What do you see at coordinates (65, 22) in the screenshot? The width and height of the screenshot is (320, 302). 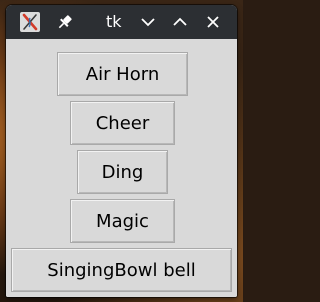 I see `pin-icon` at bounding box center [65, 22].